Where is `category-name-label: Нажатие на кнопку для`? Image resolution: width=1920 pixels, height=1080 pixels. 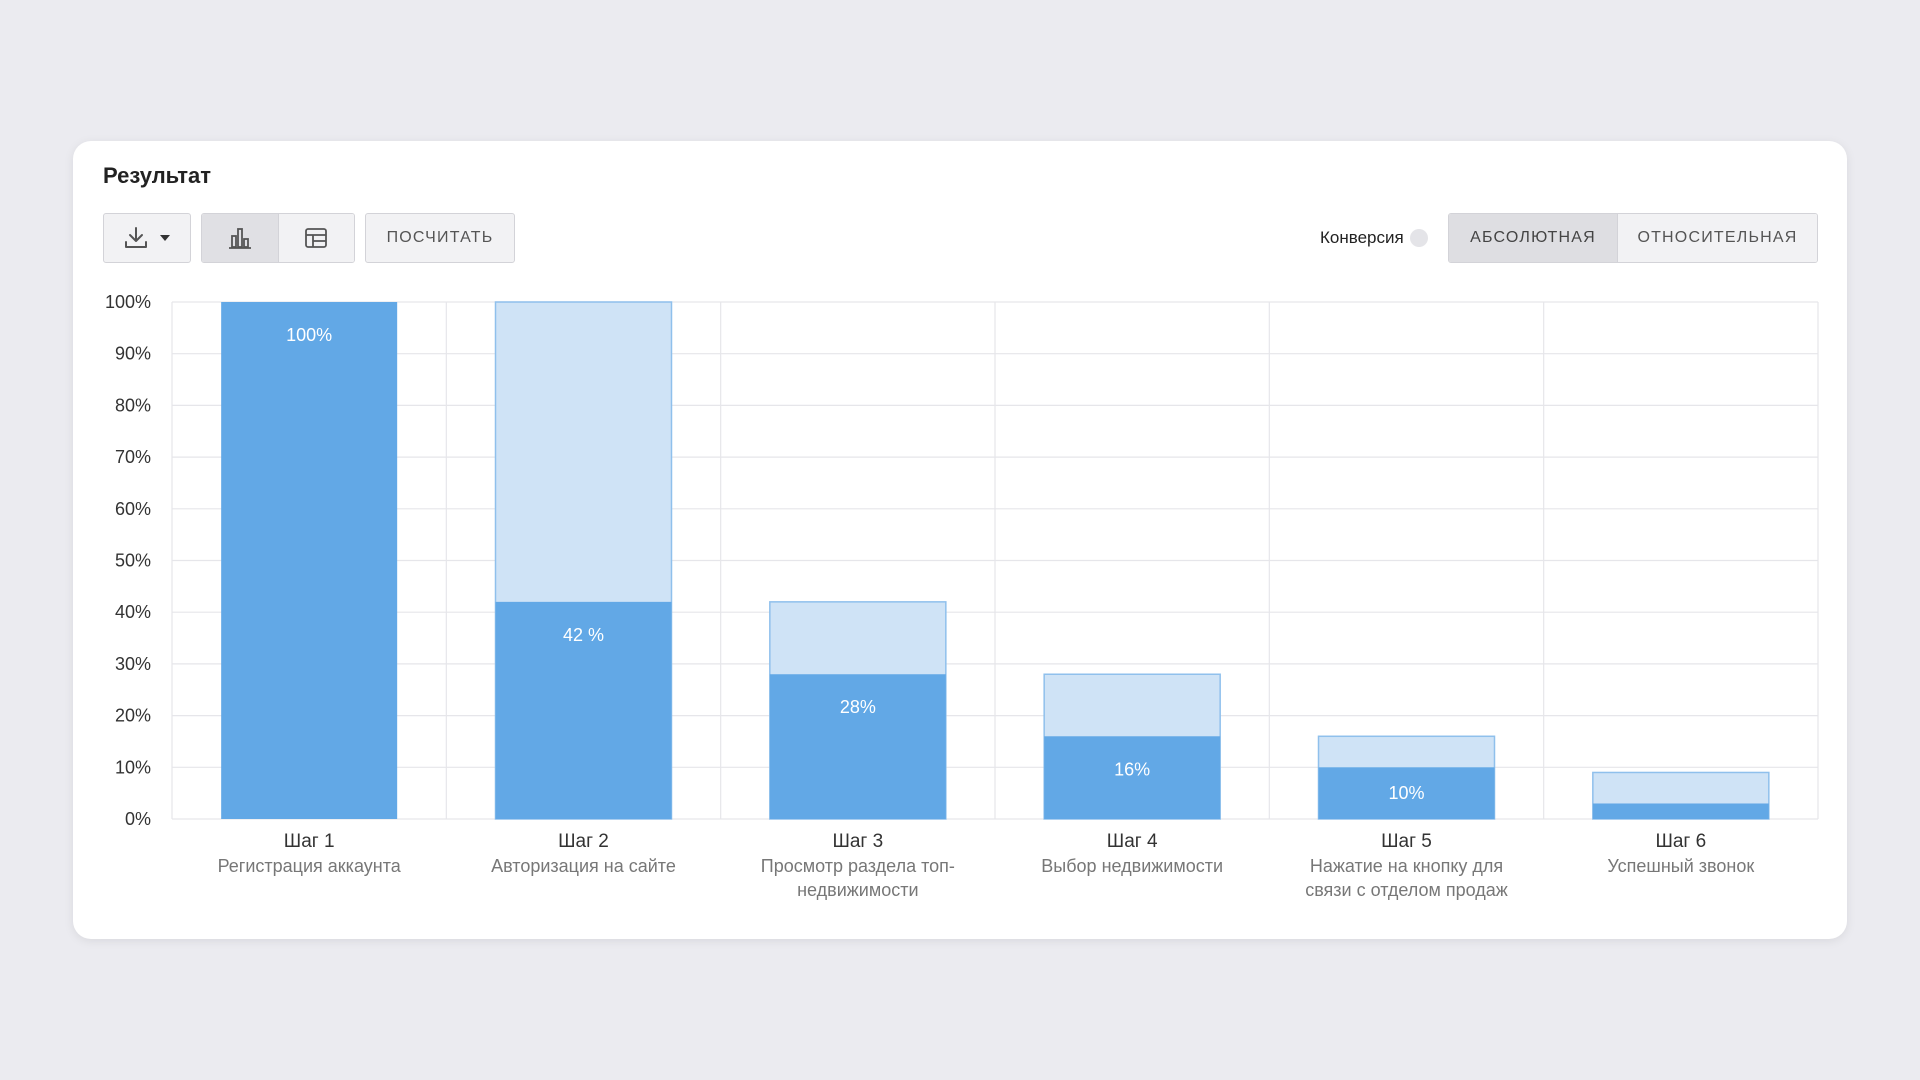 category-name-label: Нажатие на кнопку для is located at coordinates (1406, 866).